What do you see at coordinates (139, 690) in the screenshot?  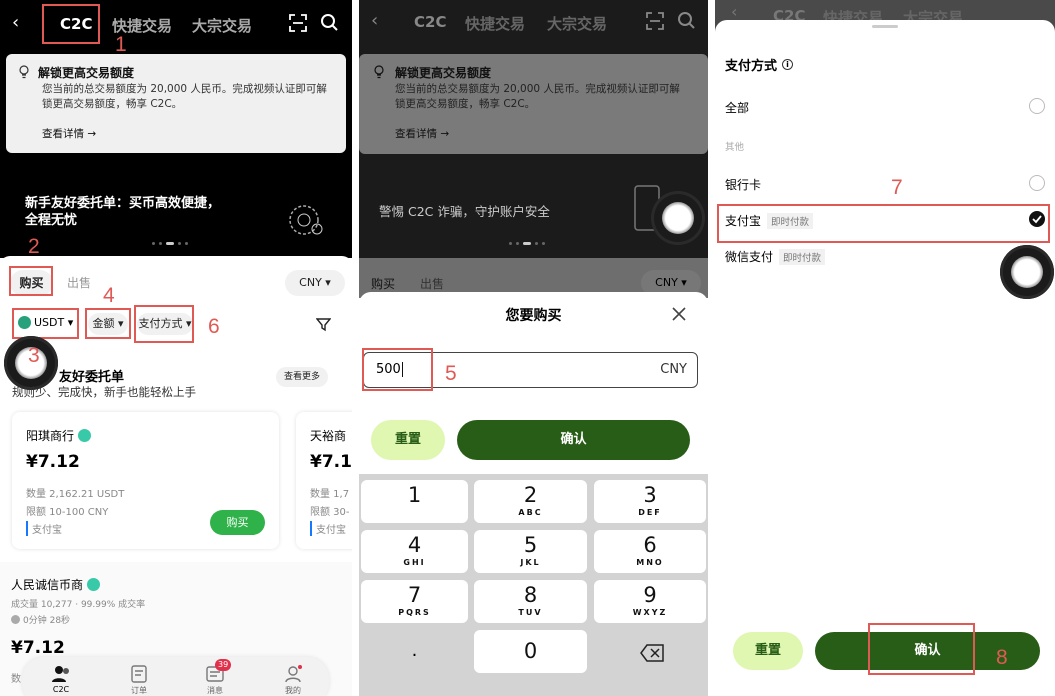 I see `nav-label: 订单` at bounding box center [139, 690].